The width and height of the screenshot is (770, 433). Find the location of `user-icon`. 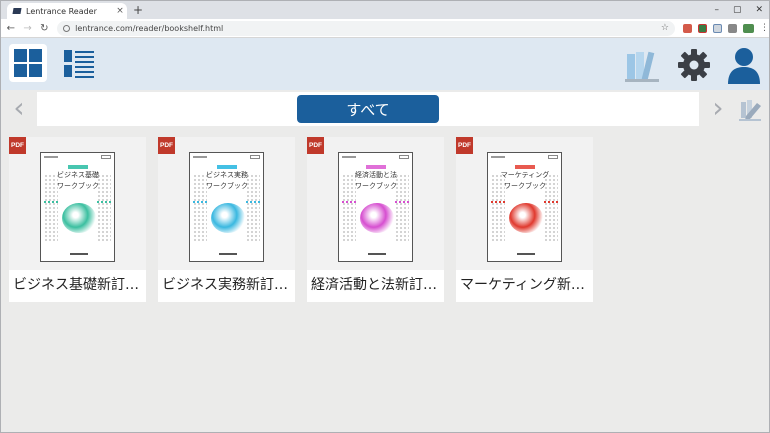

user-icon is located at coordinates (744, 65).